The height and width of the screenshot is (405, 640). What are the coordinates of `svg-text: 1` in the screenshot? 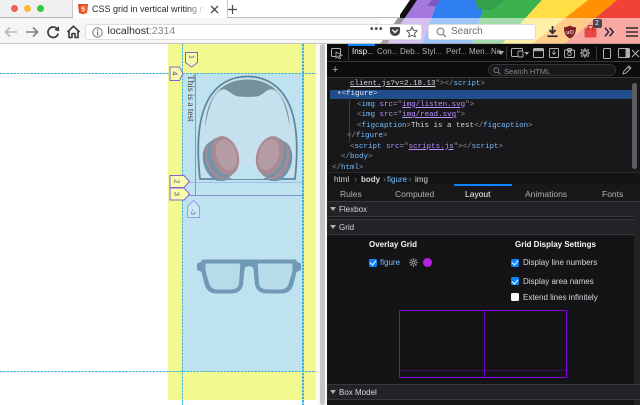 It's located at (191, 57).